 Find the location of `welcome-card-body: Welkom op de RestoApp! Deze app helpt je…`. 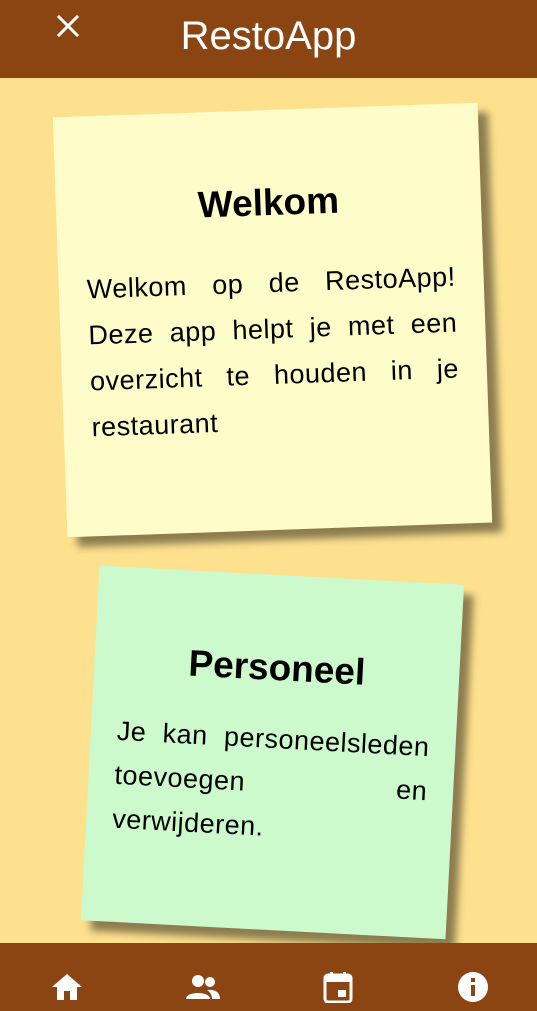

welcome-card-body: Welkom op de RestoApp! Deze app helpt je… is located at coordinates (273, 352).